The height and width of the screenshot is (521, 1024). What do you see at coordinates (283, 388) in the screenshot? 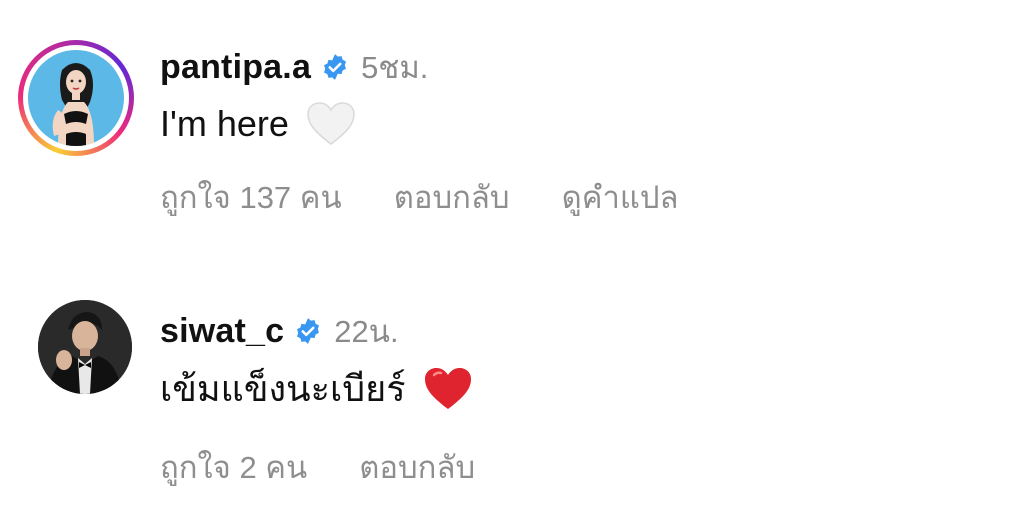
I see `comment-text: เข้มแข็งนะเบียร์` at bounding box center [283, 388].